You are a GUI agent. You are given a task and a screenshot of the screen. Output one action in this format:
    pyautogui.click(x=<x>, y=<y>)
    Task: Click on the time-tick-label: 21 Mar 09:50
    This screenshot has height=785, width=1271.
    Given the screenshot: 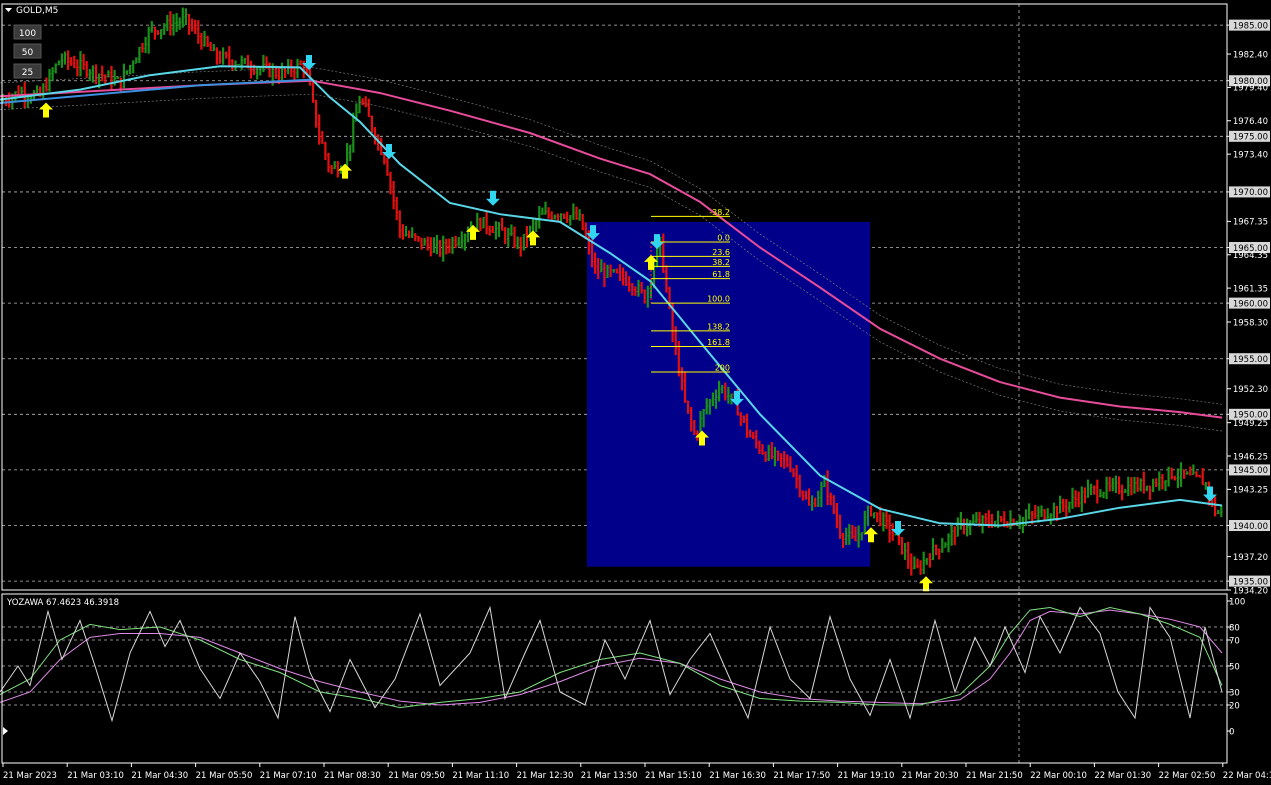 What is the action you would take?
    pyautogui.click(x=416, y=776)
    